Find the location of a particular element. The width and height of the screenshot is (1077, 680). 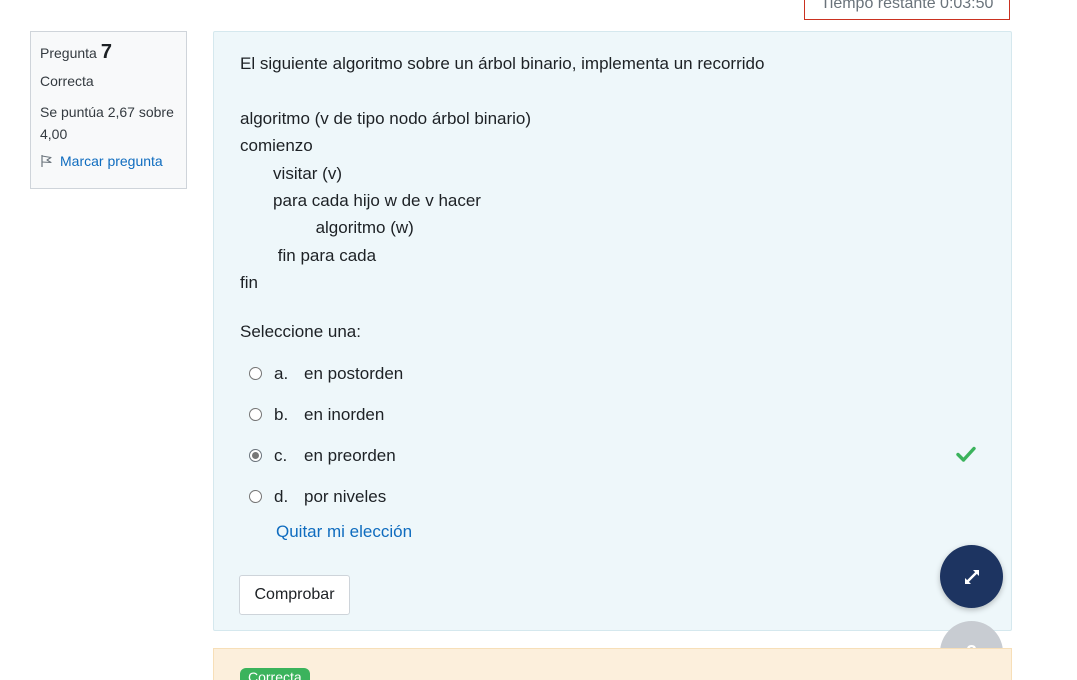

question-text-line: para cada hijo w de v hacer is located at coordinates (360, 200).